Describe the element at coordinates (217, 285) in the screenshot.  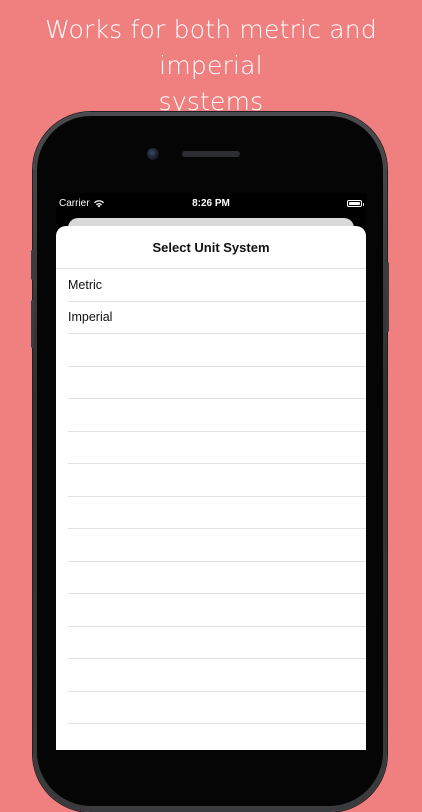
I see `option-metric: Metric` at that location.